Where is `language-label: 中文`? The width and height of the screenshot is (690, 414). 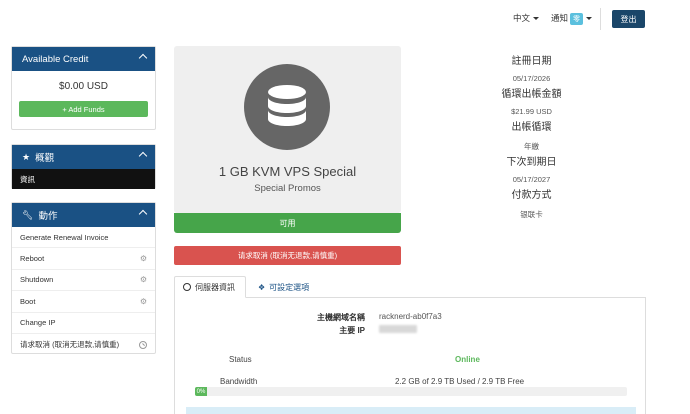 language-label: 中文 is located at coordinates (522, 18).